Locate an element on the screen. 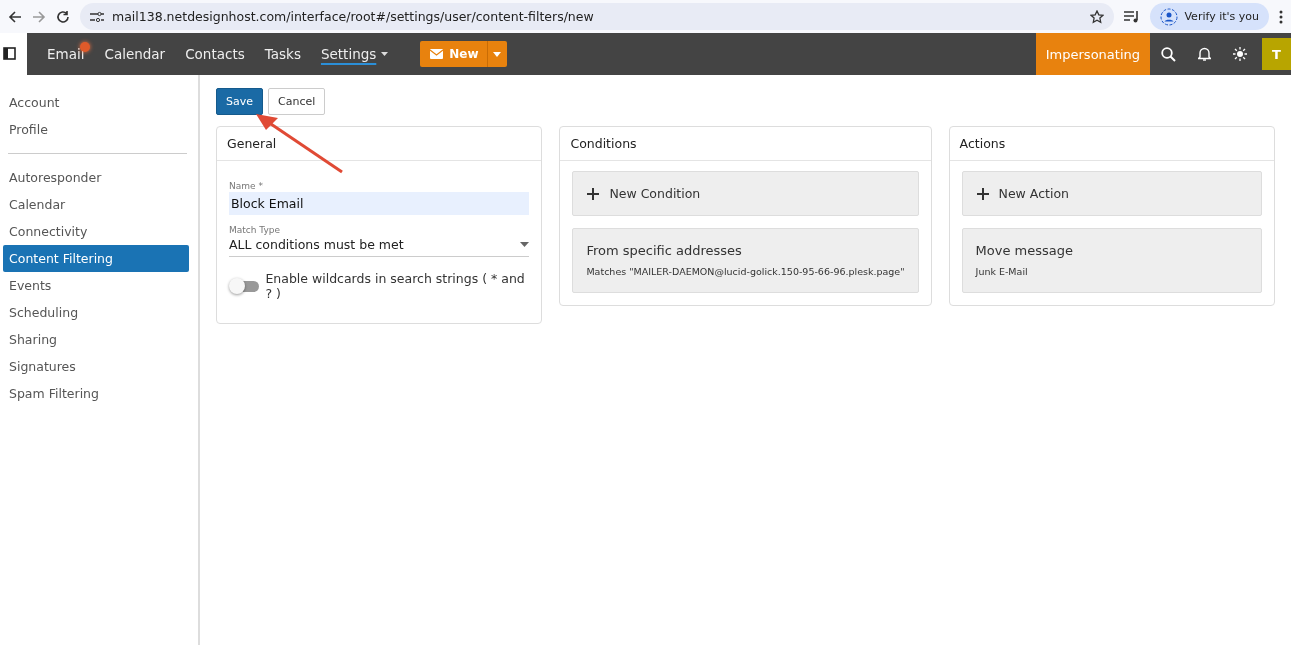 The height and width of the screenshot is (645, 1291). nav-tab: Calendar is located at coordinates (135, 54).